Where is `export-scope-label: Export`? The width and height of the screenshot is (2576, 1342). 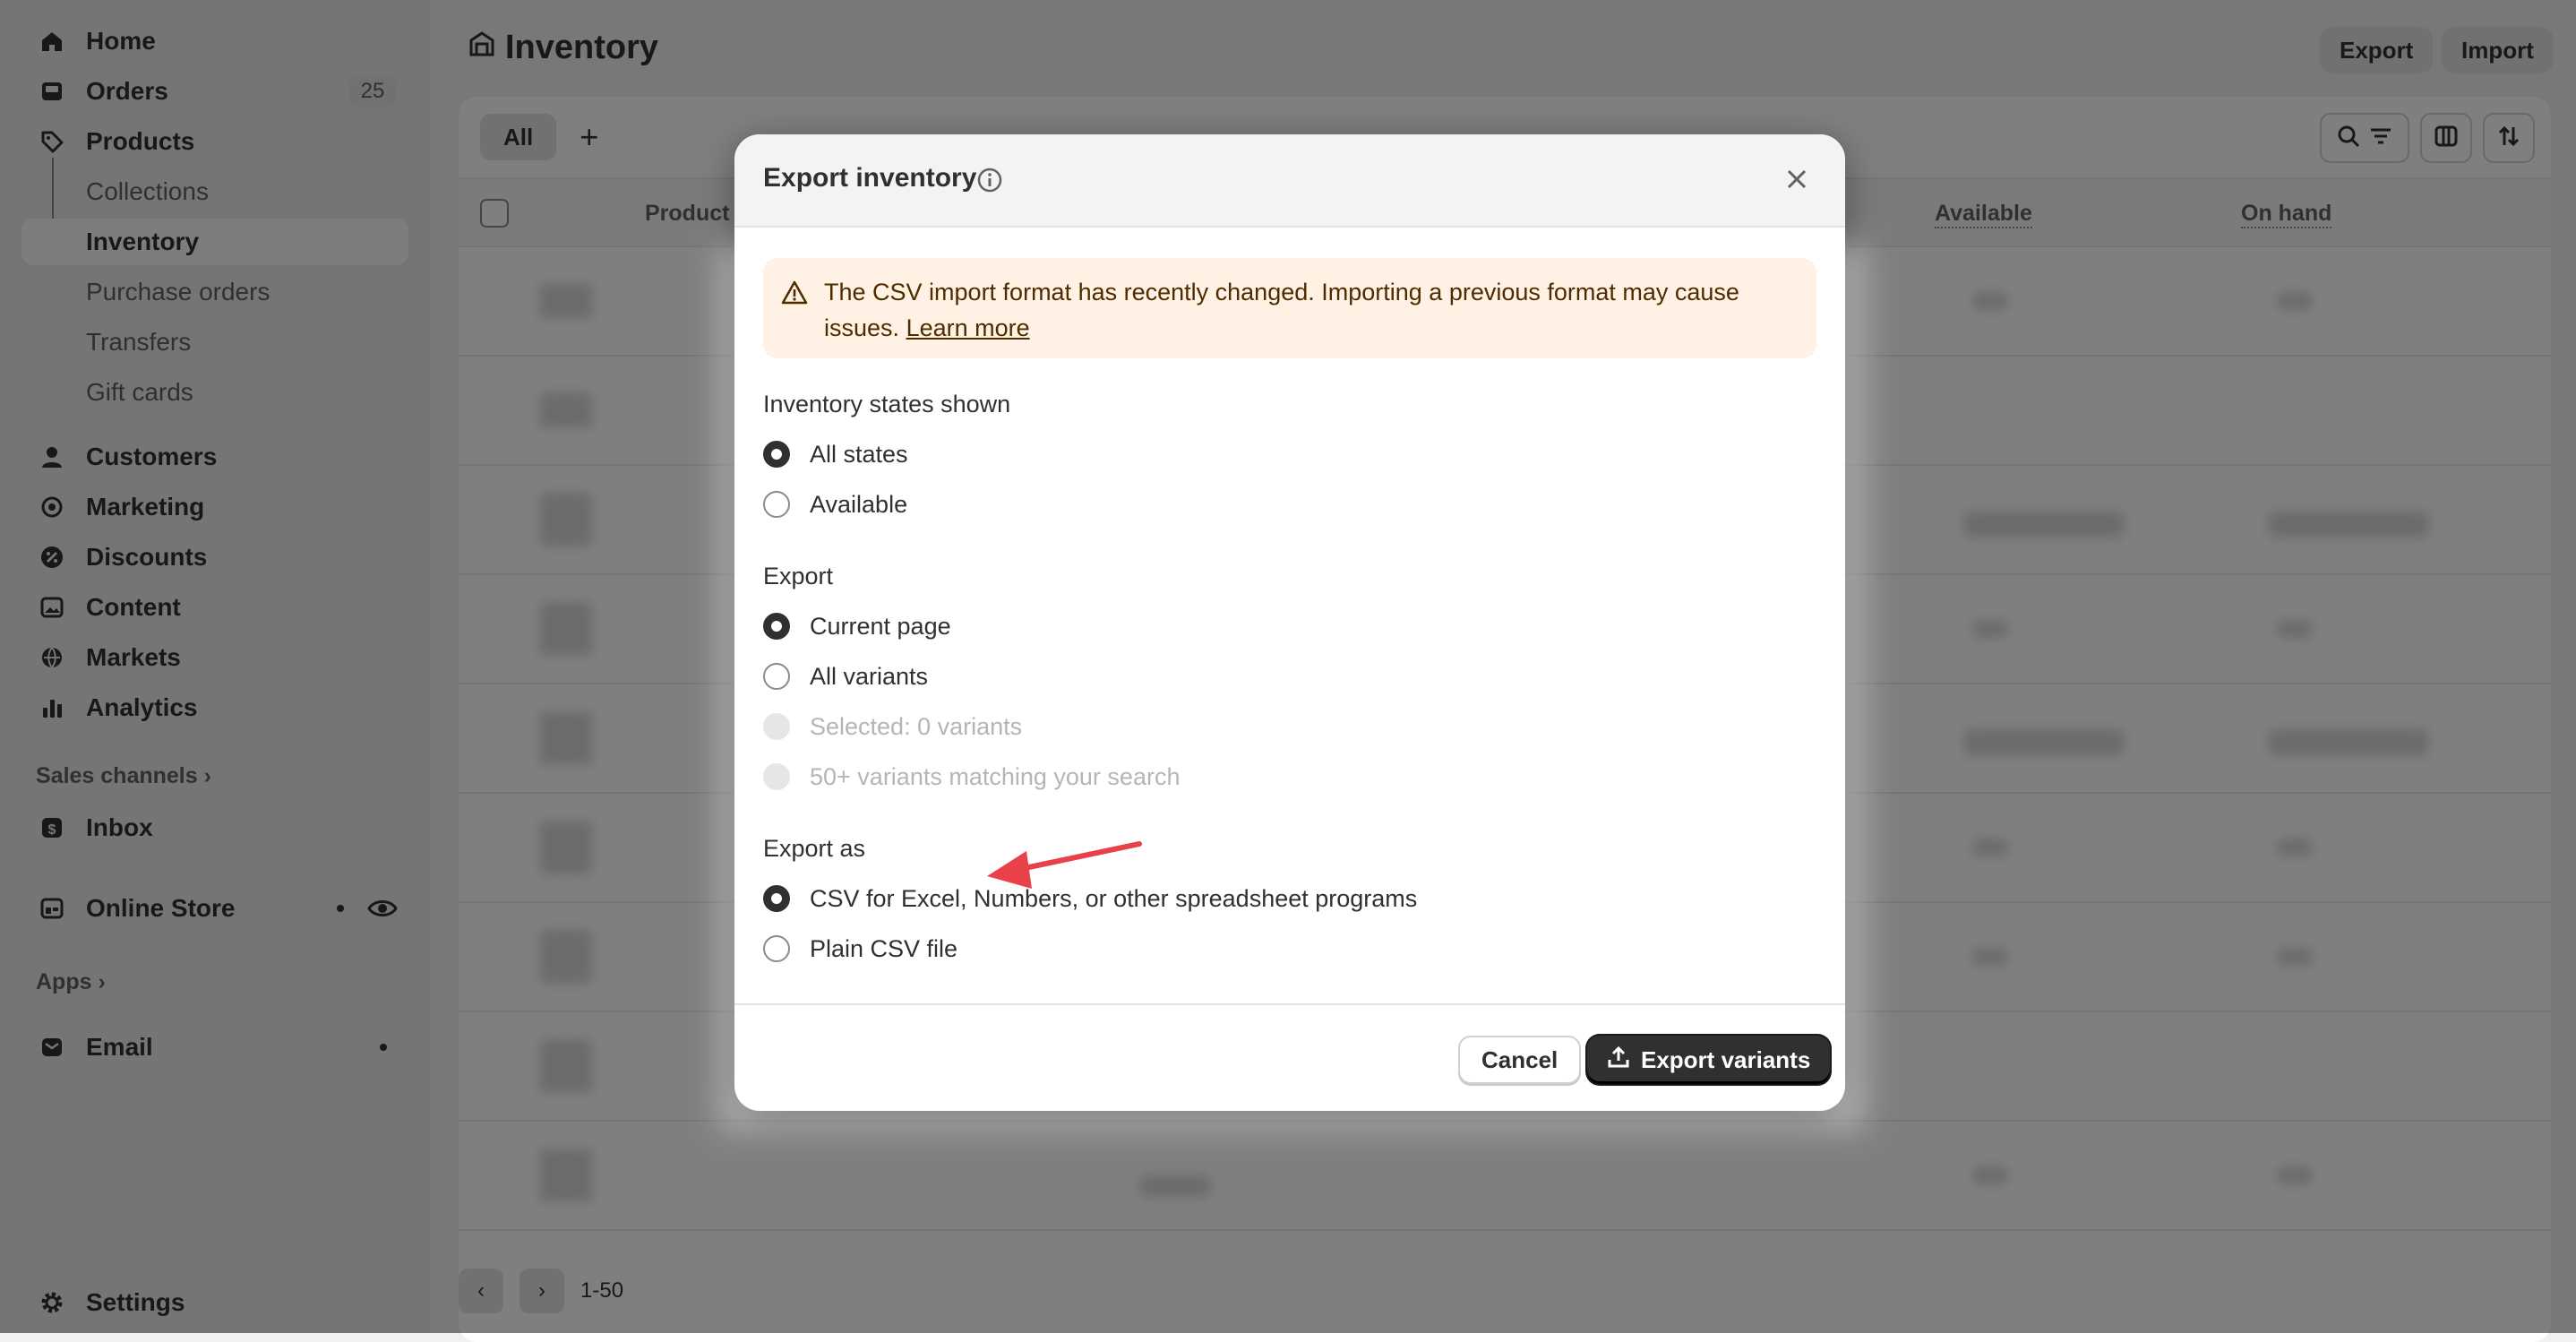
export-scope-label: Export is located at coordinates (798, 576).